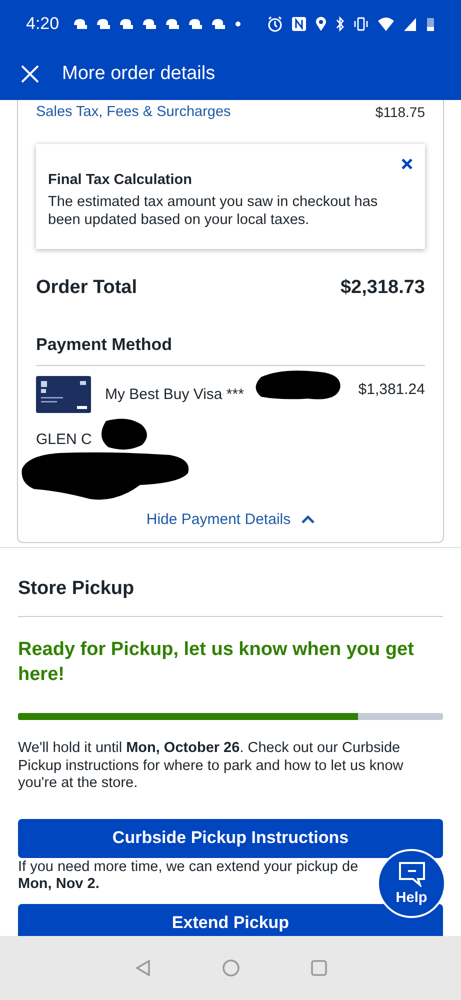 The width and height of the screenshot is (461, 1000). Describe the element at coordinates (143, 968) in the screenshot. I see `back-icon` at that location.